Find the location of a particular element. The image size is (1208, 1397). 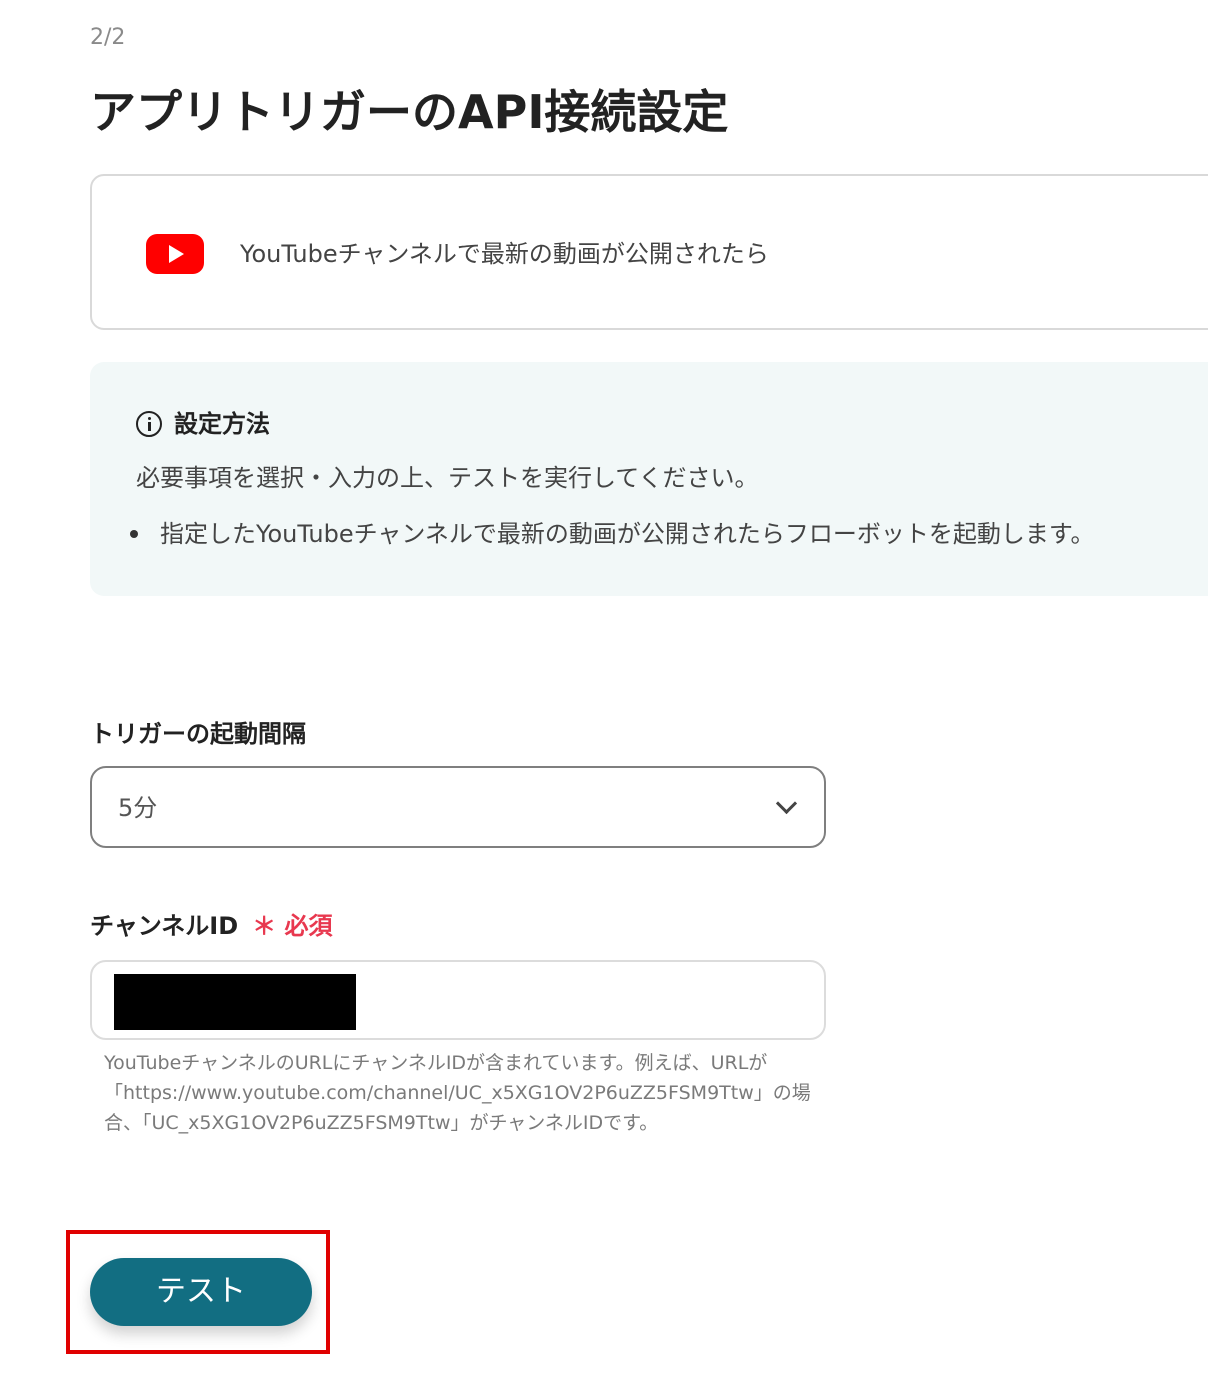

page-title: アプリトリガーのAPI接続設定 is located at coordinates (409, 112).